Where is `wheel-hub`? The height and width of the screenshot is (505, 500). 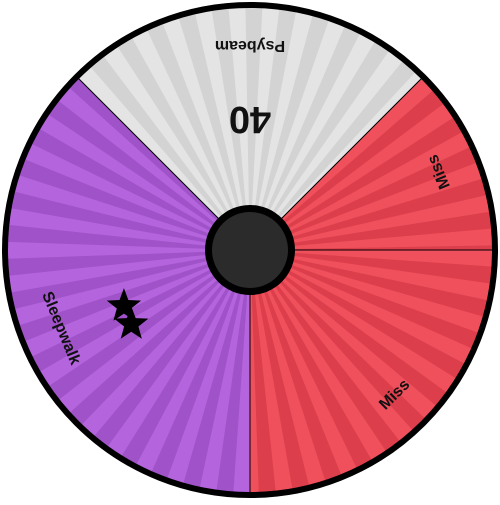
wheel-hub is located at coordinates (250, 250).